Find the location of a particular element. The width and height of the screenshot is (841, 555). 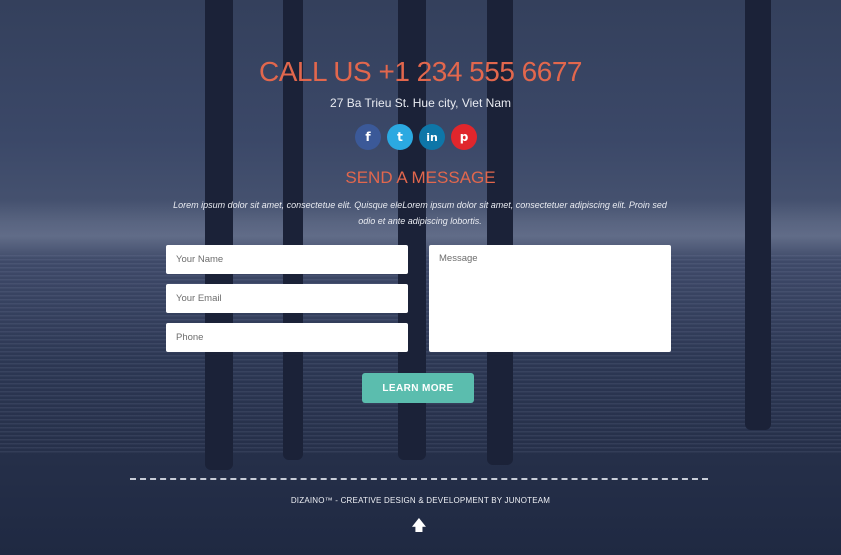

email-input is located at coordinates (287, 298).